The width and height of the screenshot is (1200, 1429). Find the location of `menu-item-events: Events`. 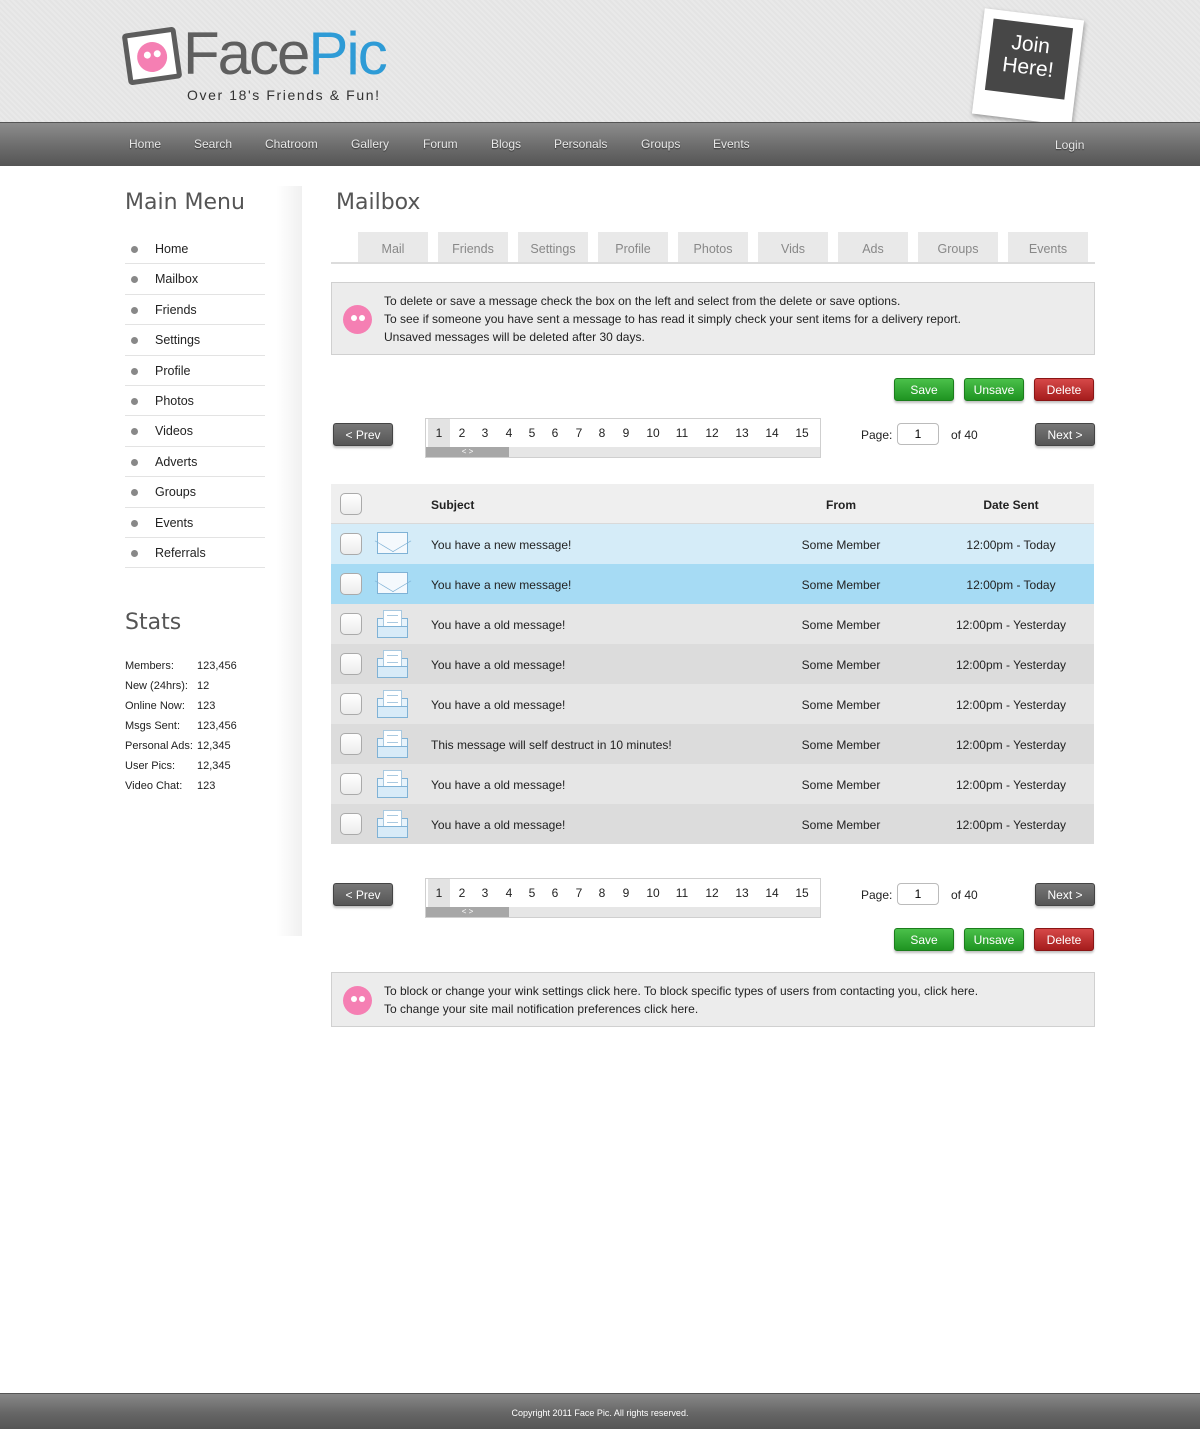

menu-item-events: Events is located at coordinates (195, 523).